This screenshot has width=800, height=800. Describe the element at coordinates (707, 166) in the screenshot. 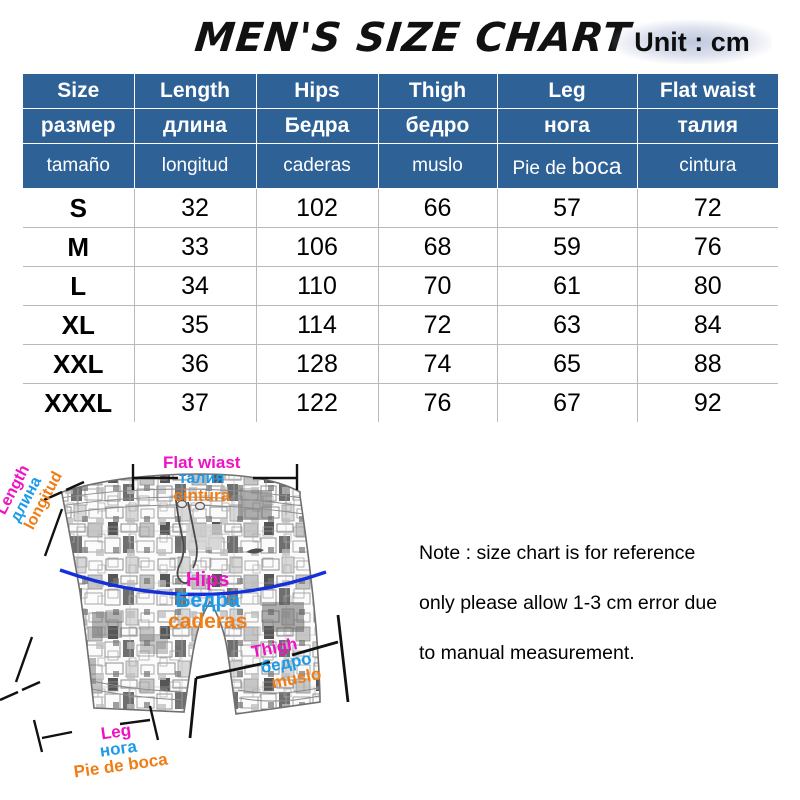

I see `header-flatwaist-es: cintura` at that location.